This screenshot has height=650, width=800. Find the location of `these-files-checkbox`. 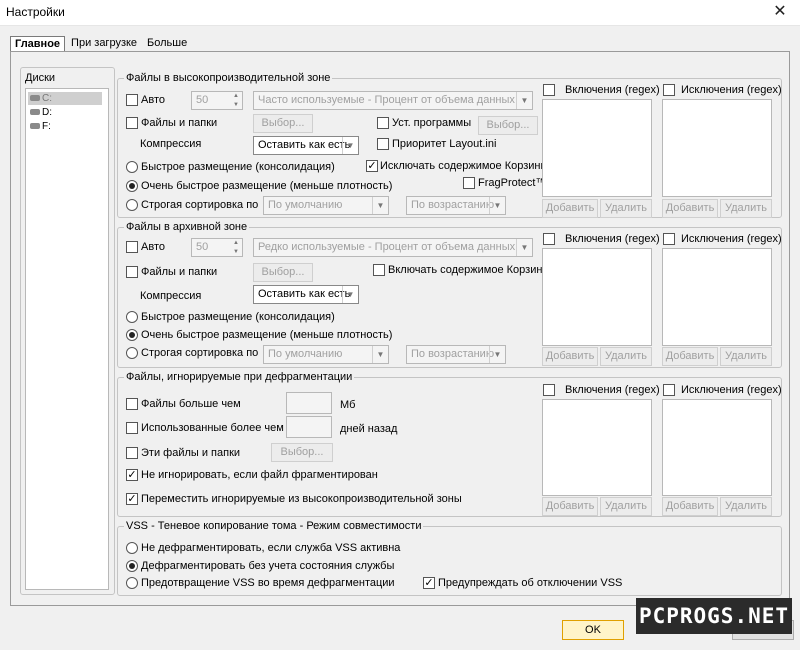

these-files-checkbox is located at coordinates (132, 453).